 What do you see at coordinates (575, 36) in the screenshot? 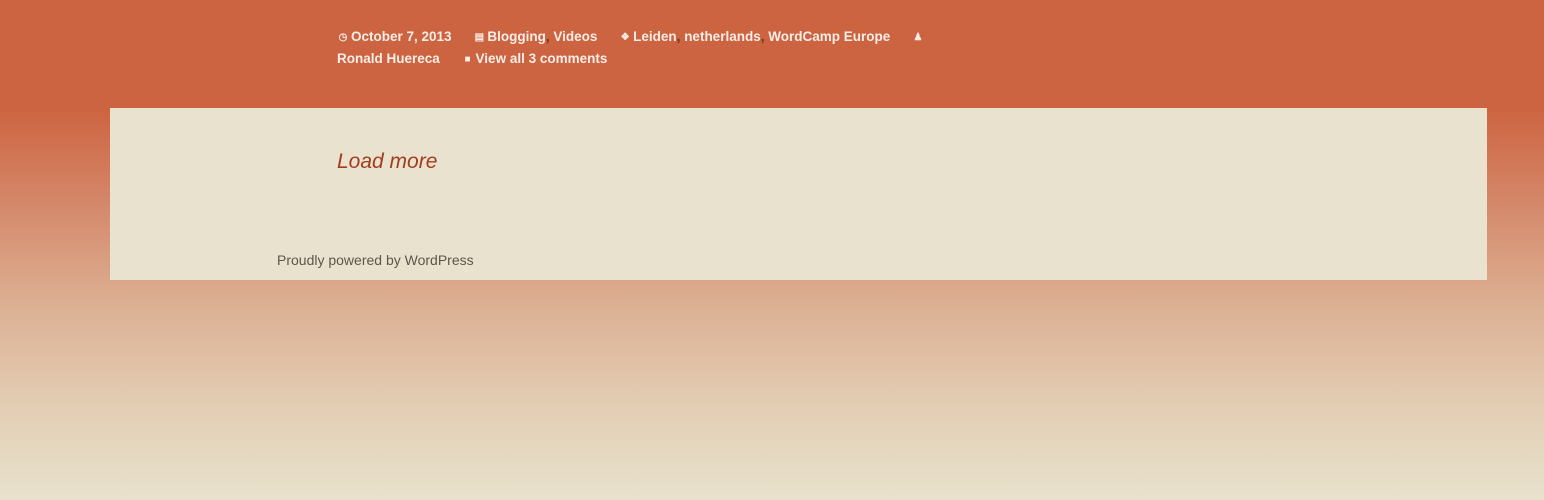
I see `category-link-videos: Videos` at bounding box center [575, 36].